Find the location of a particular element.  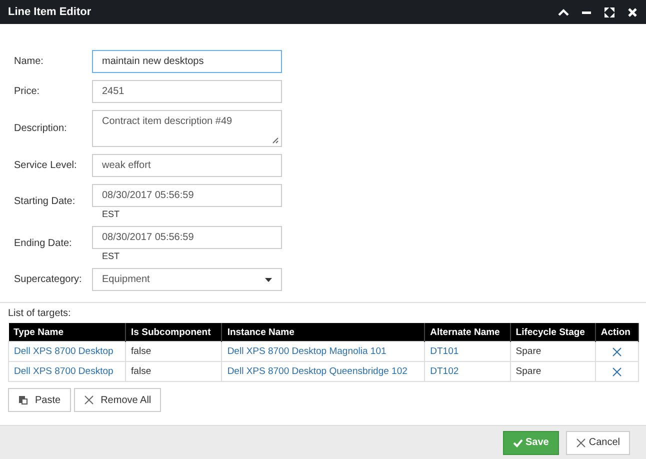

field-label: Ending Date: is located at coordinates (43, 243).